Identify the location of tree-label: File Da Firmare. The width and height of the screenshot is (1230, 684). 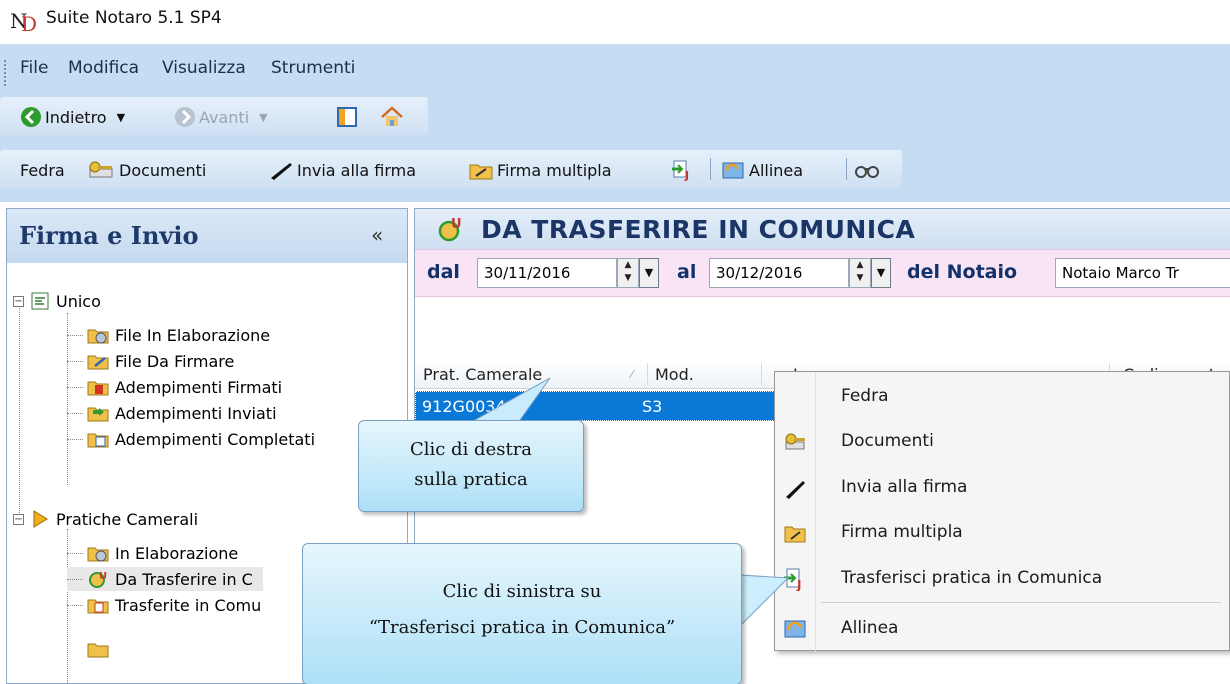
(175, 361).